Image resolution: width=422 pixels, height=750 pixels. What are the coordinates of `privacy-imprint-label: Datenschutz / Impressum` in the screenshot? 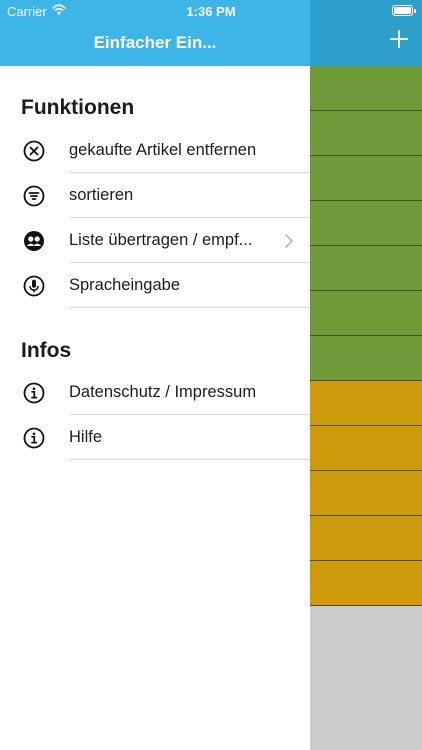 It's located at (163, 392).